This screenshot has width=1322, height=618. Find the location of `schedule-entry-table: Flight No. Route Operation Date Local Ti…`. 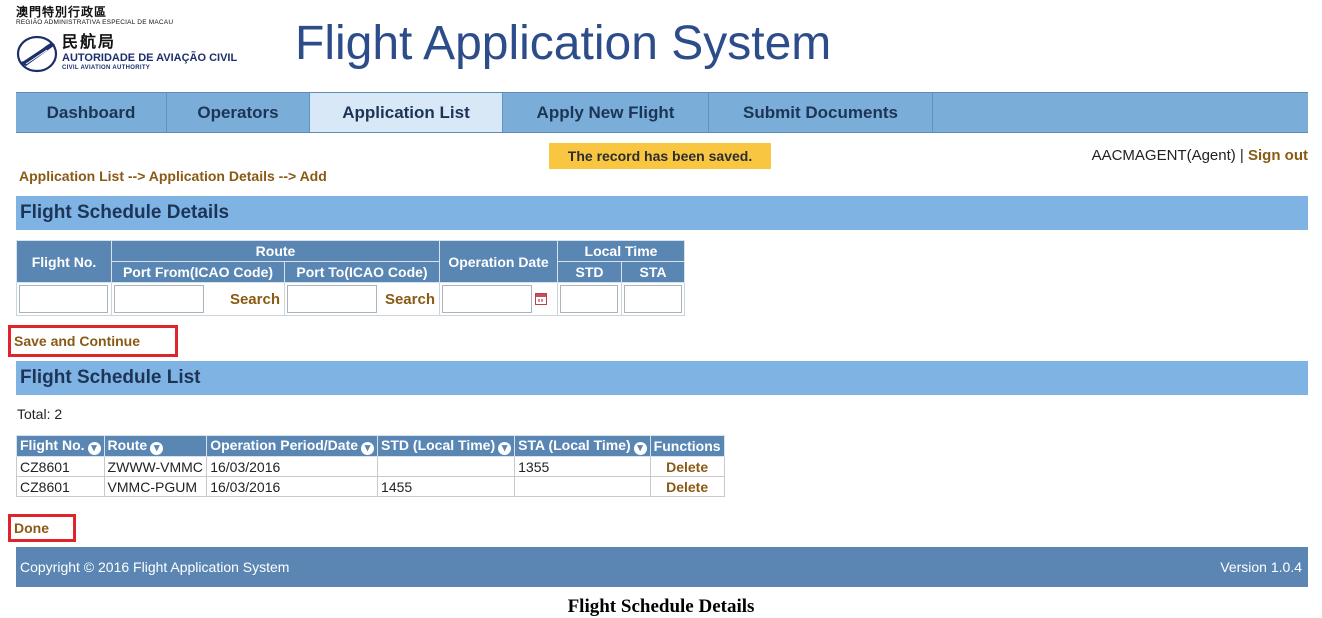

schedule-entry-table: Flight No. Route Operation Date Local Ti… is located at coordinates (350, 278).